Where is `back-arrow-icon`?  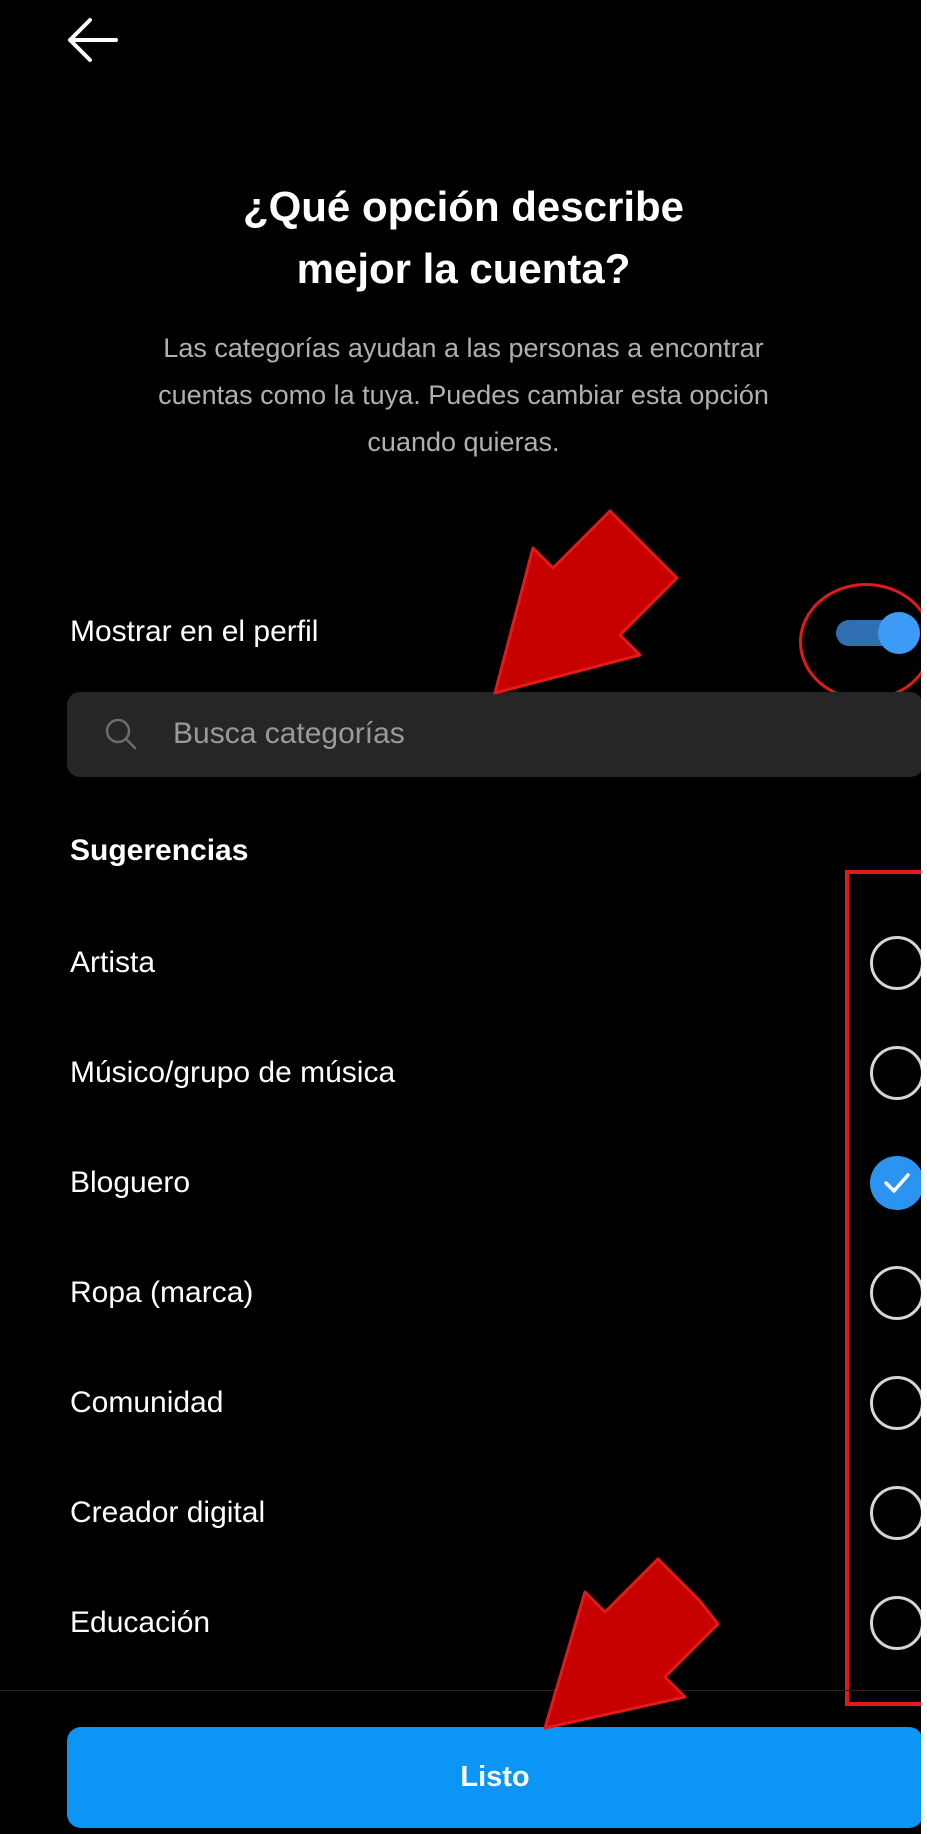 back-arrow-icon is located at coordinates (93, 40).